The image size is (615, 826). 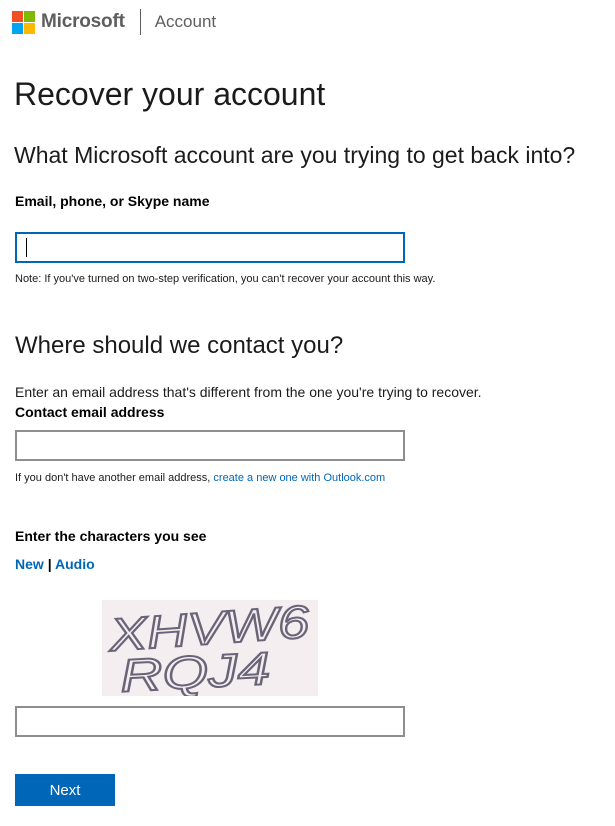 What do you see at coordinates (185, 21) in the screenshot?
I see `section-label: Account` at bounding box center [185, 21].